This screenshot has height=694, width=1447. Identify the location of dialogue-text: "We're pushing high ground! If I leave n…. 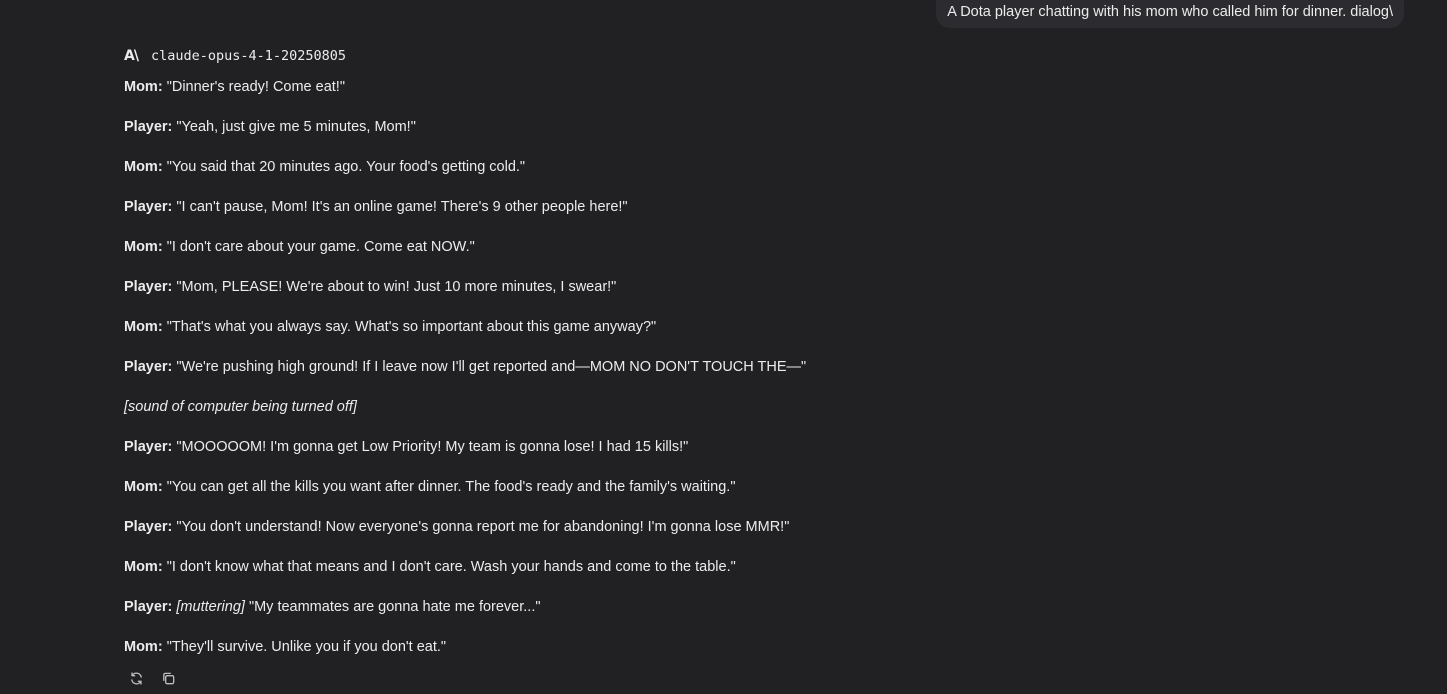
(491, 367).